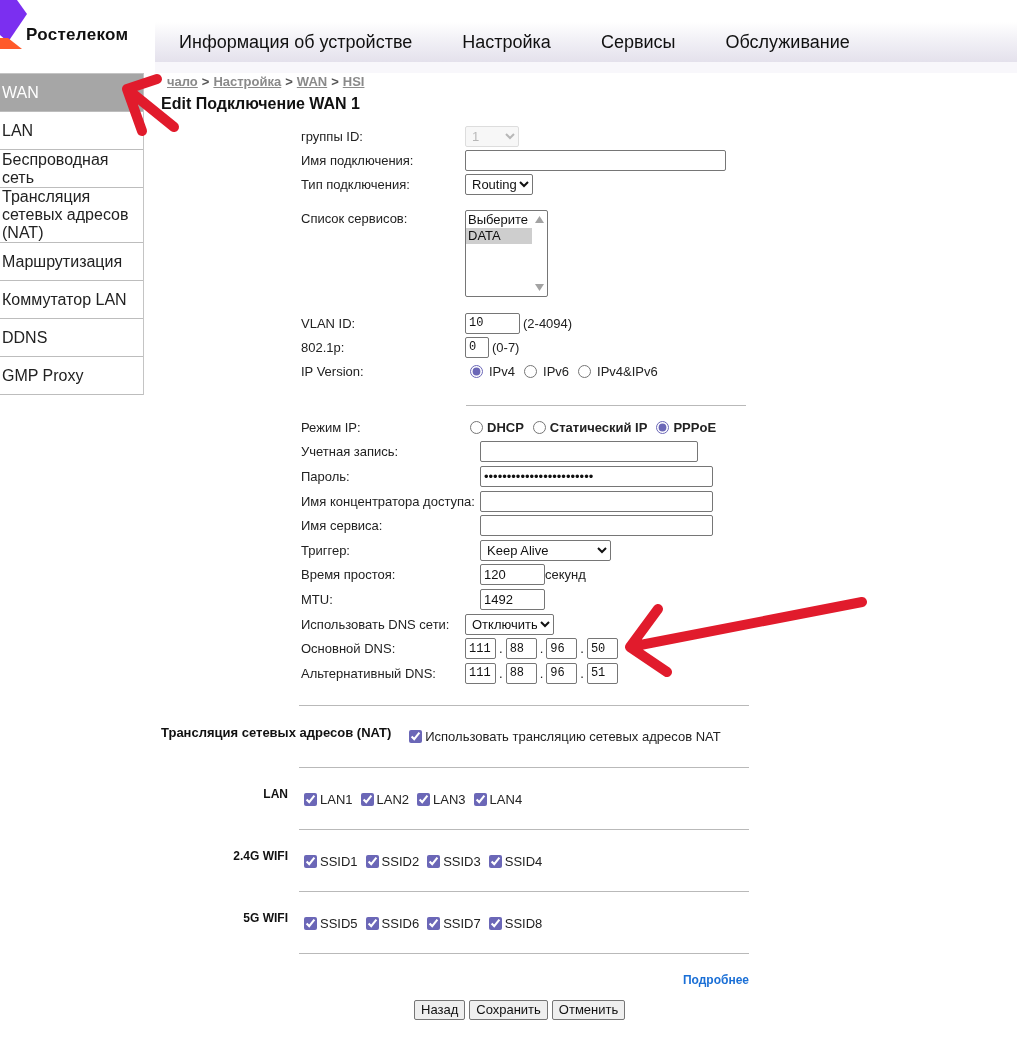  Describe the element at coordinates (499, 236) in the screenshot. I see `listbox-option: DATA` at that location.